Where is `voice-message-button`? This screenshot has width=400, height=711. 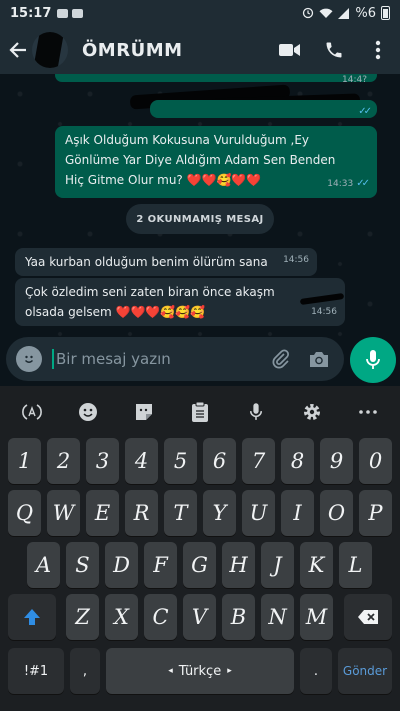 voice-message-button is located at coordinates (373, 360).